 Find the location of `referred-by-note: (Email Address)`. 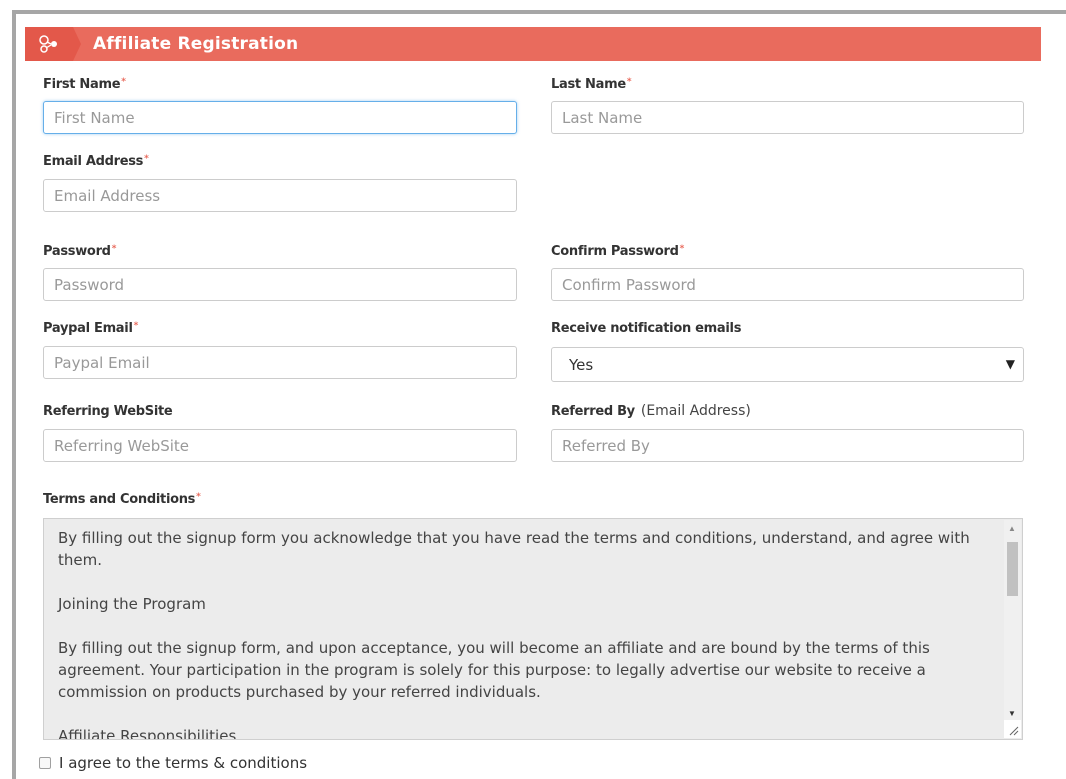

referred-by-note: (Email Address) is located at coordinates (695, 411).